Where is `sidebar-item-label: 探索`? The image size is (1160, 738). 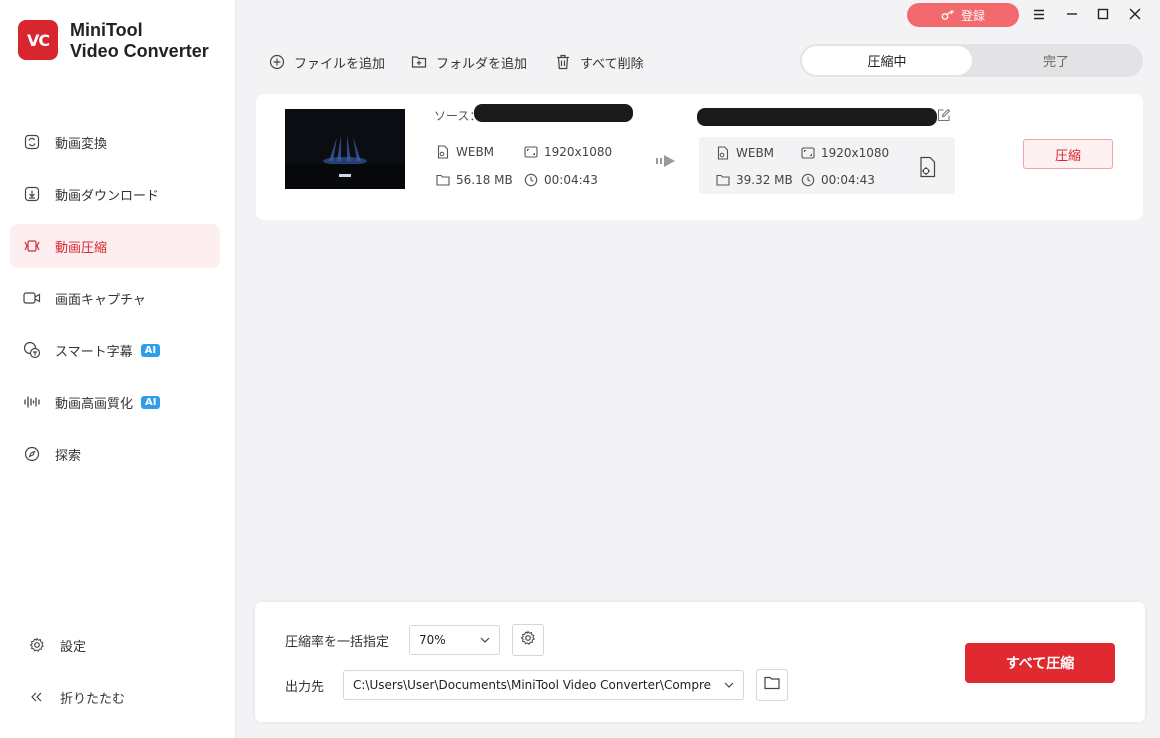 sidebar-item-label: 探索 is located at coordinates (68, 456).